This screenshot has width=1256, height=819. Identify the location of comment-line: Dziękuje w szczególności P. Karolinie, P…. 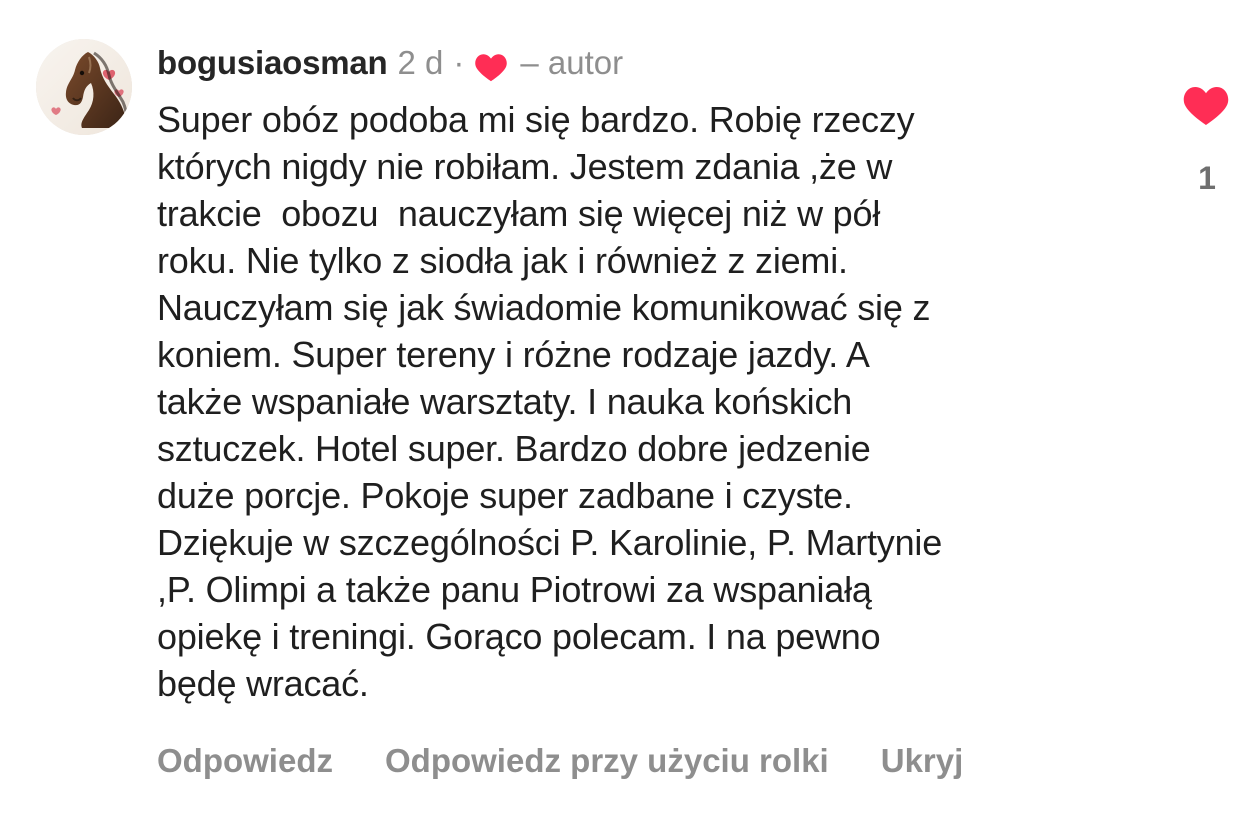
(550, 542).